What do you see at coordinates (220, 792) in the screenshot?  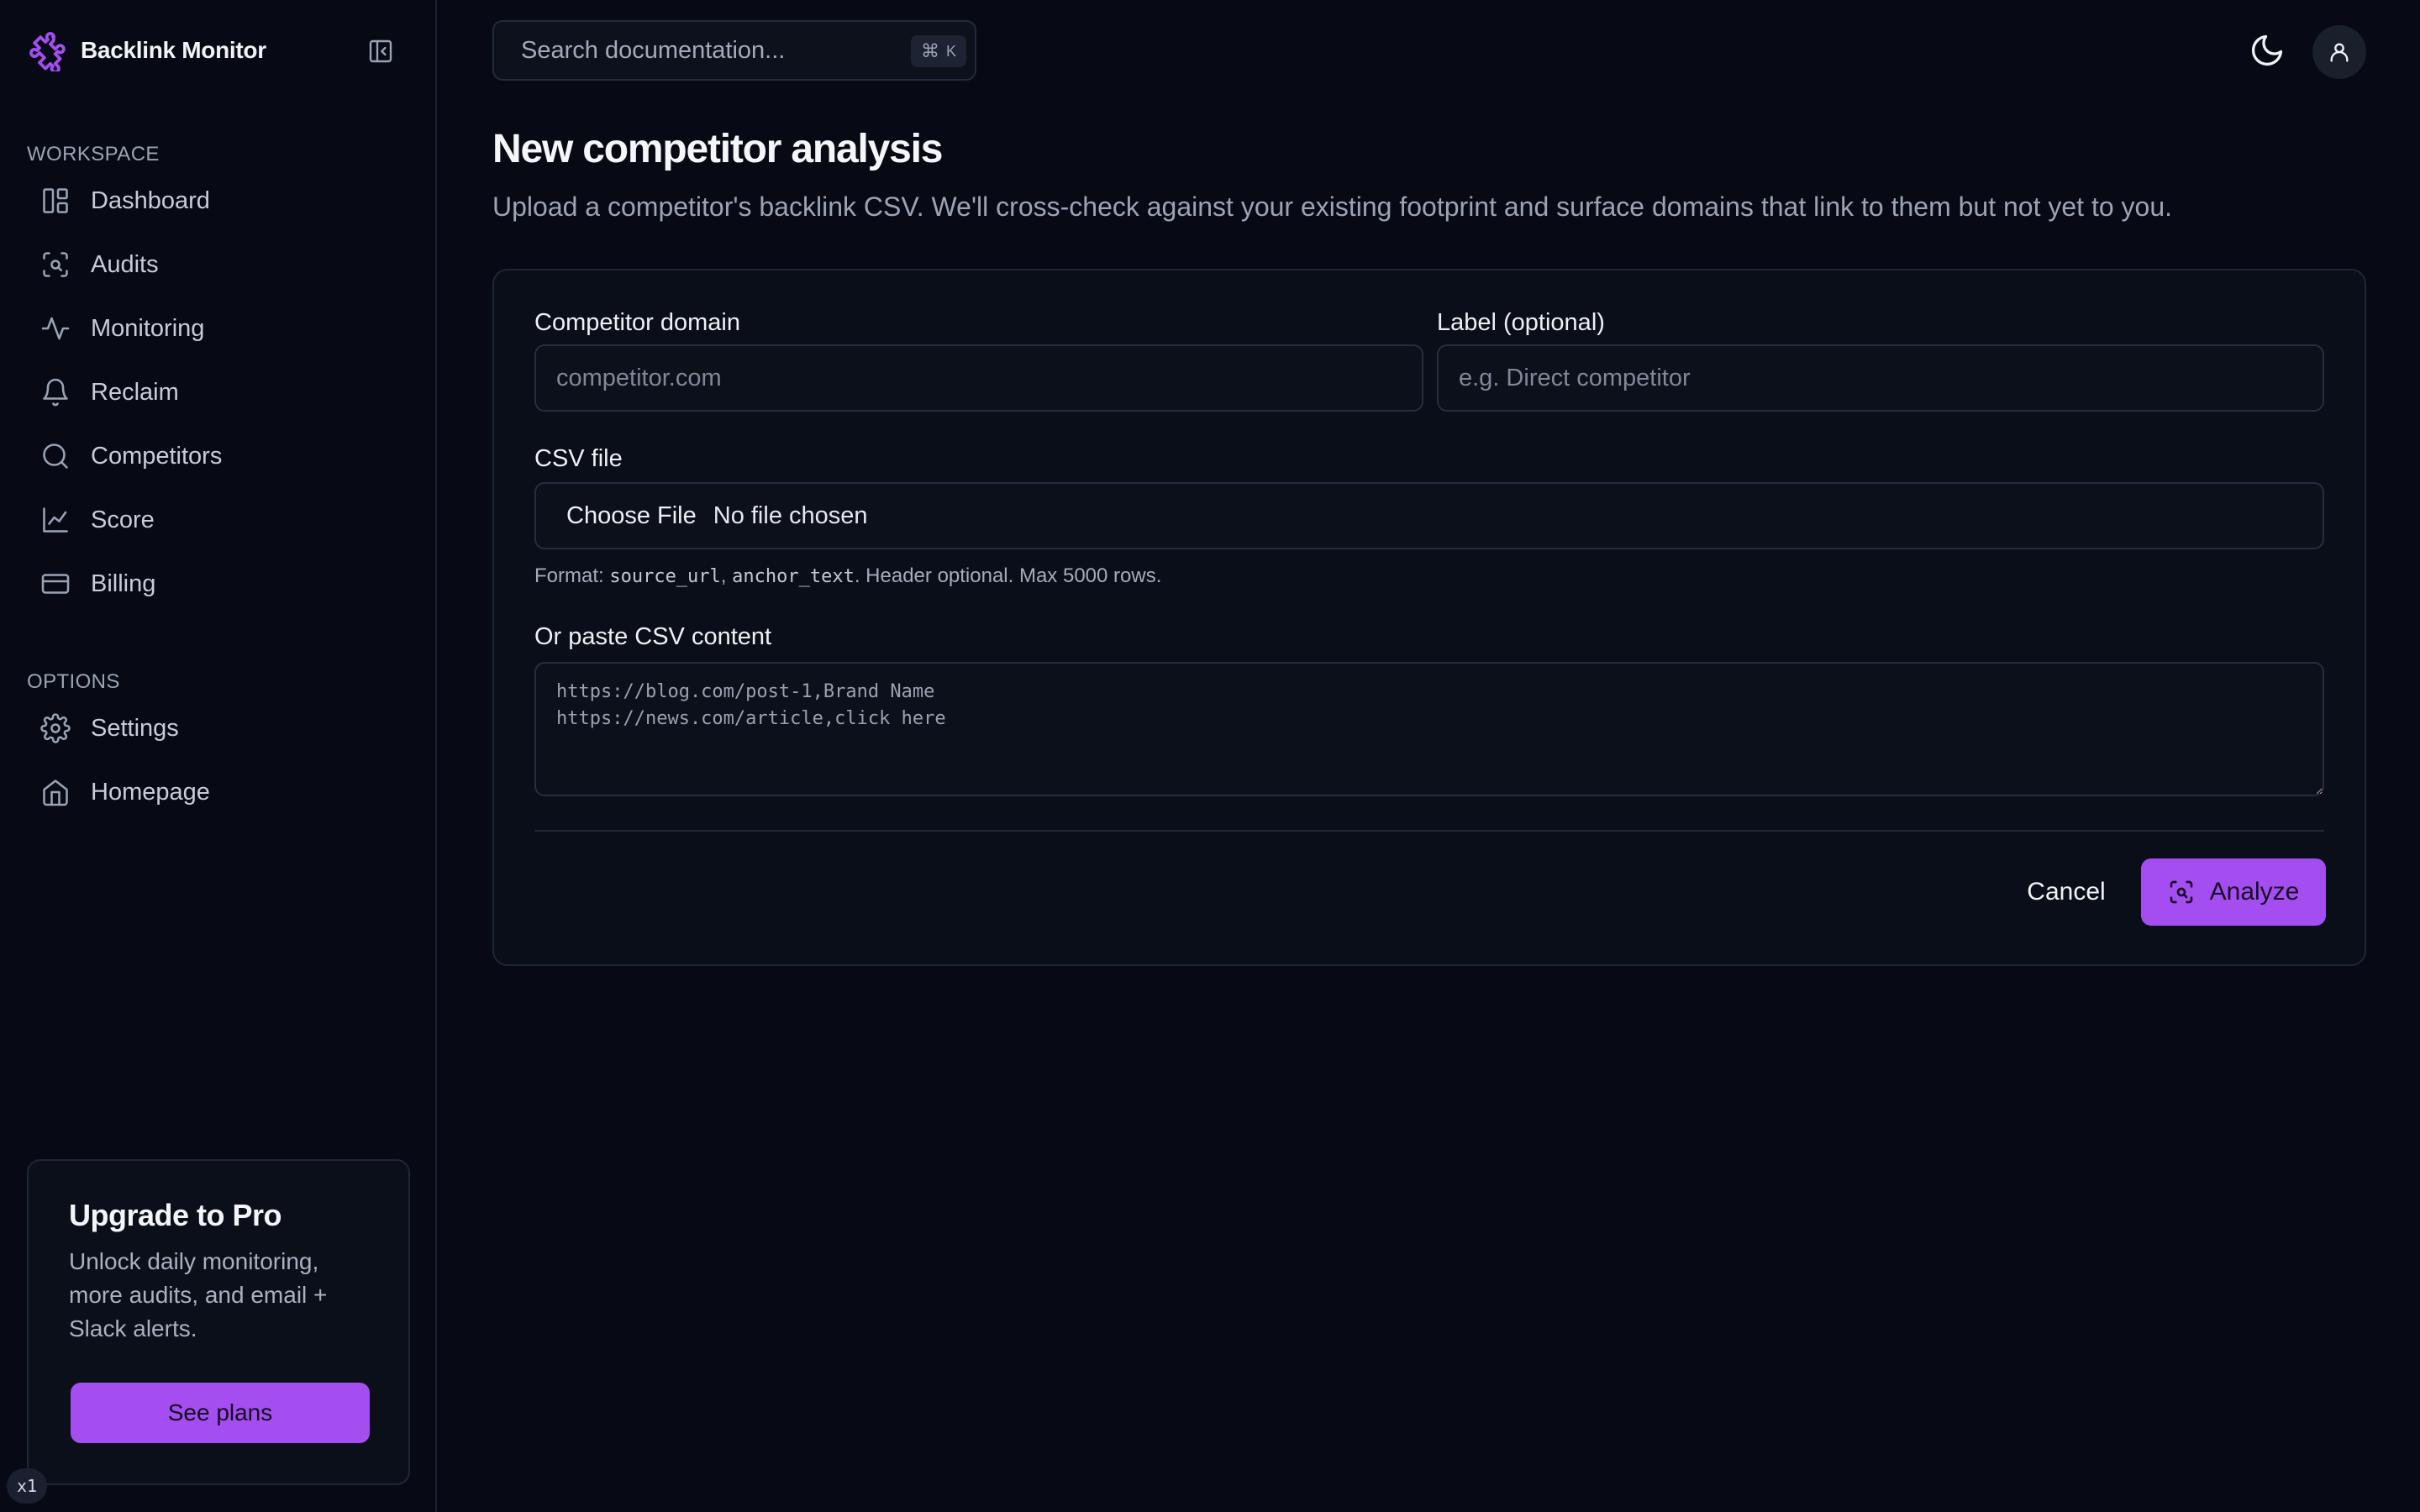 I see `sidebar-item-homepage: Homepage` at bounding box center [220, 792].